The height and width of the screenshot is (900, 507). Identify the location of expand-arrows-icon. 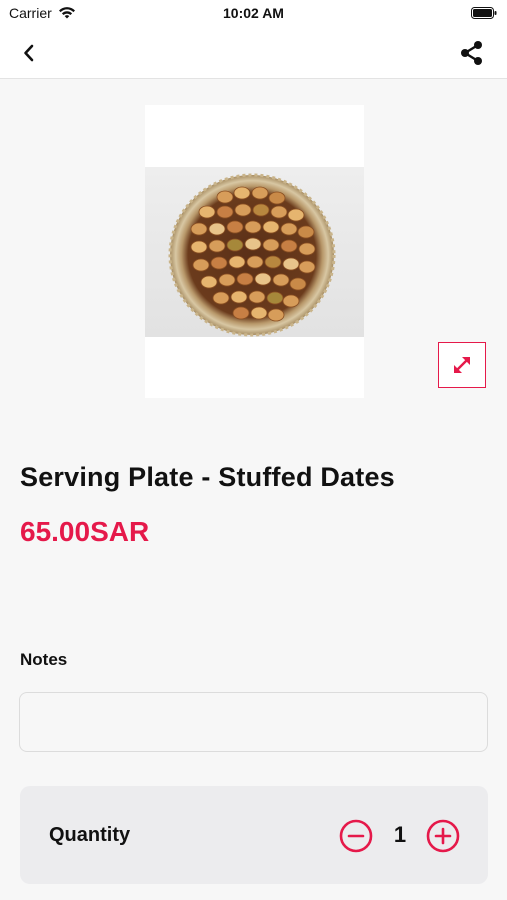
(462, 365).